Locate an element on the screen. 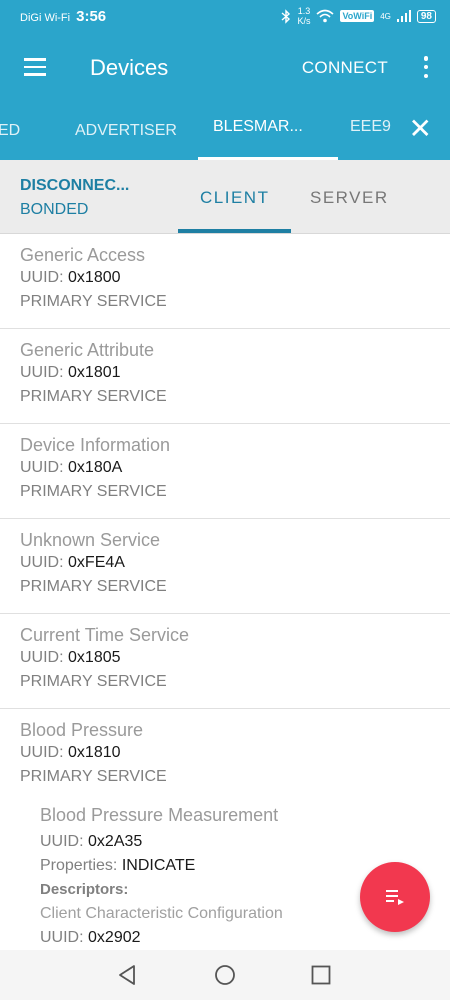 Image resolution: width=450 pixels, height=1000 pixels. characteristic-uuid: 0x2A35 is located at coordinates (115, 841).